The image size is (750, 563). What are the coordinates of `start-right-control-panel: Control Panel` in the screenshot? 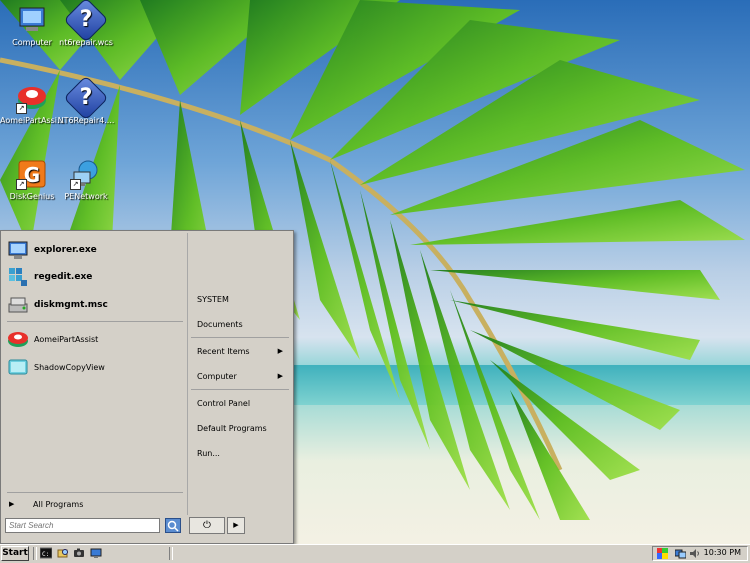 It's located at (223, 403).